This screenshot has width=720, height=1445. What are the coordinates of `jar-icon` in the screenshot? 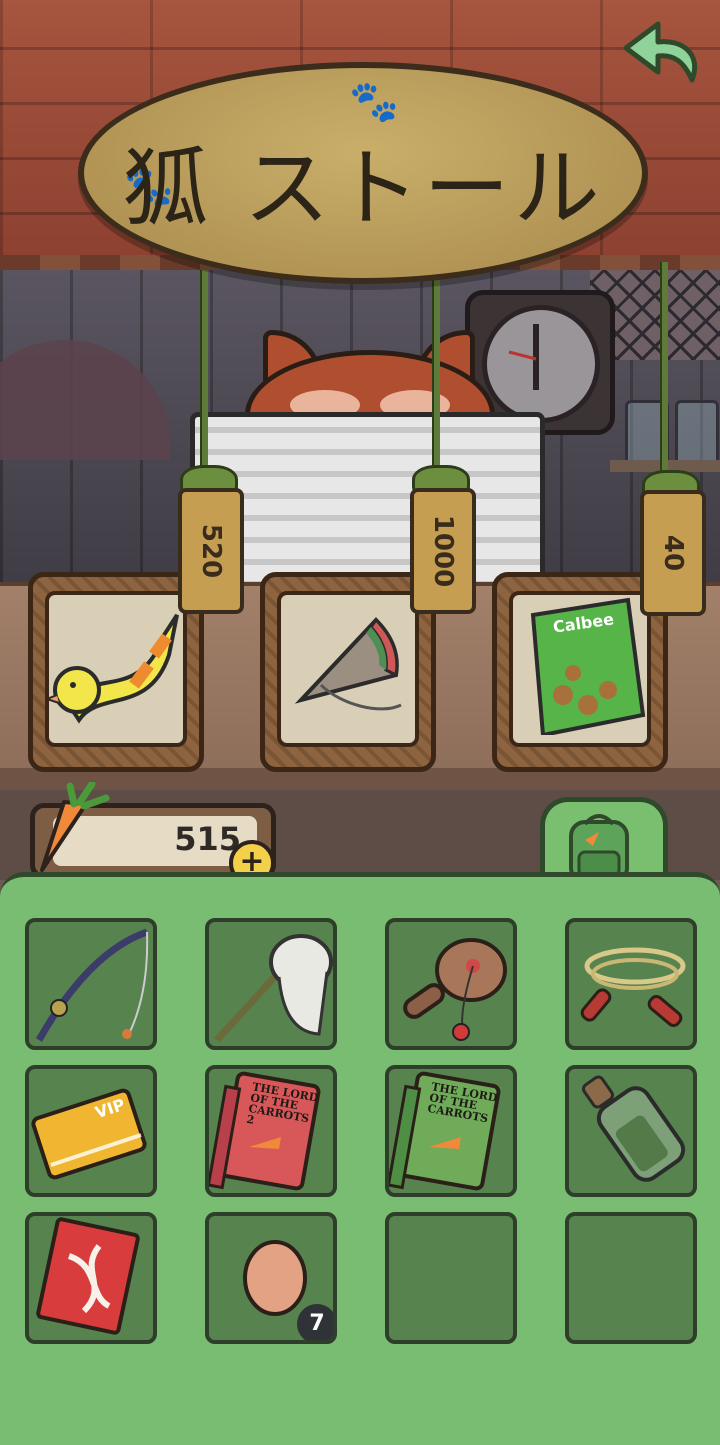 It's located at (697, 433).